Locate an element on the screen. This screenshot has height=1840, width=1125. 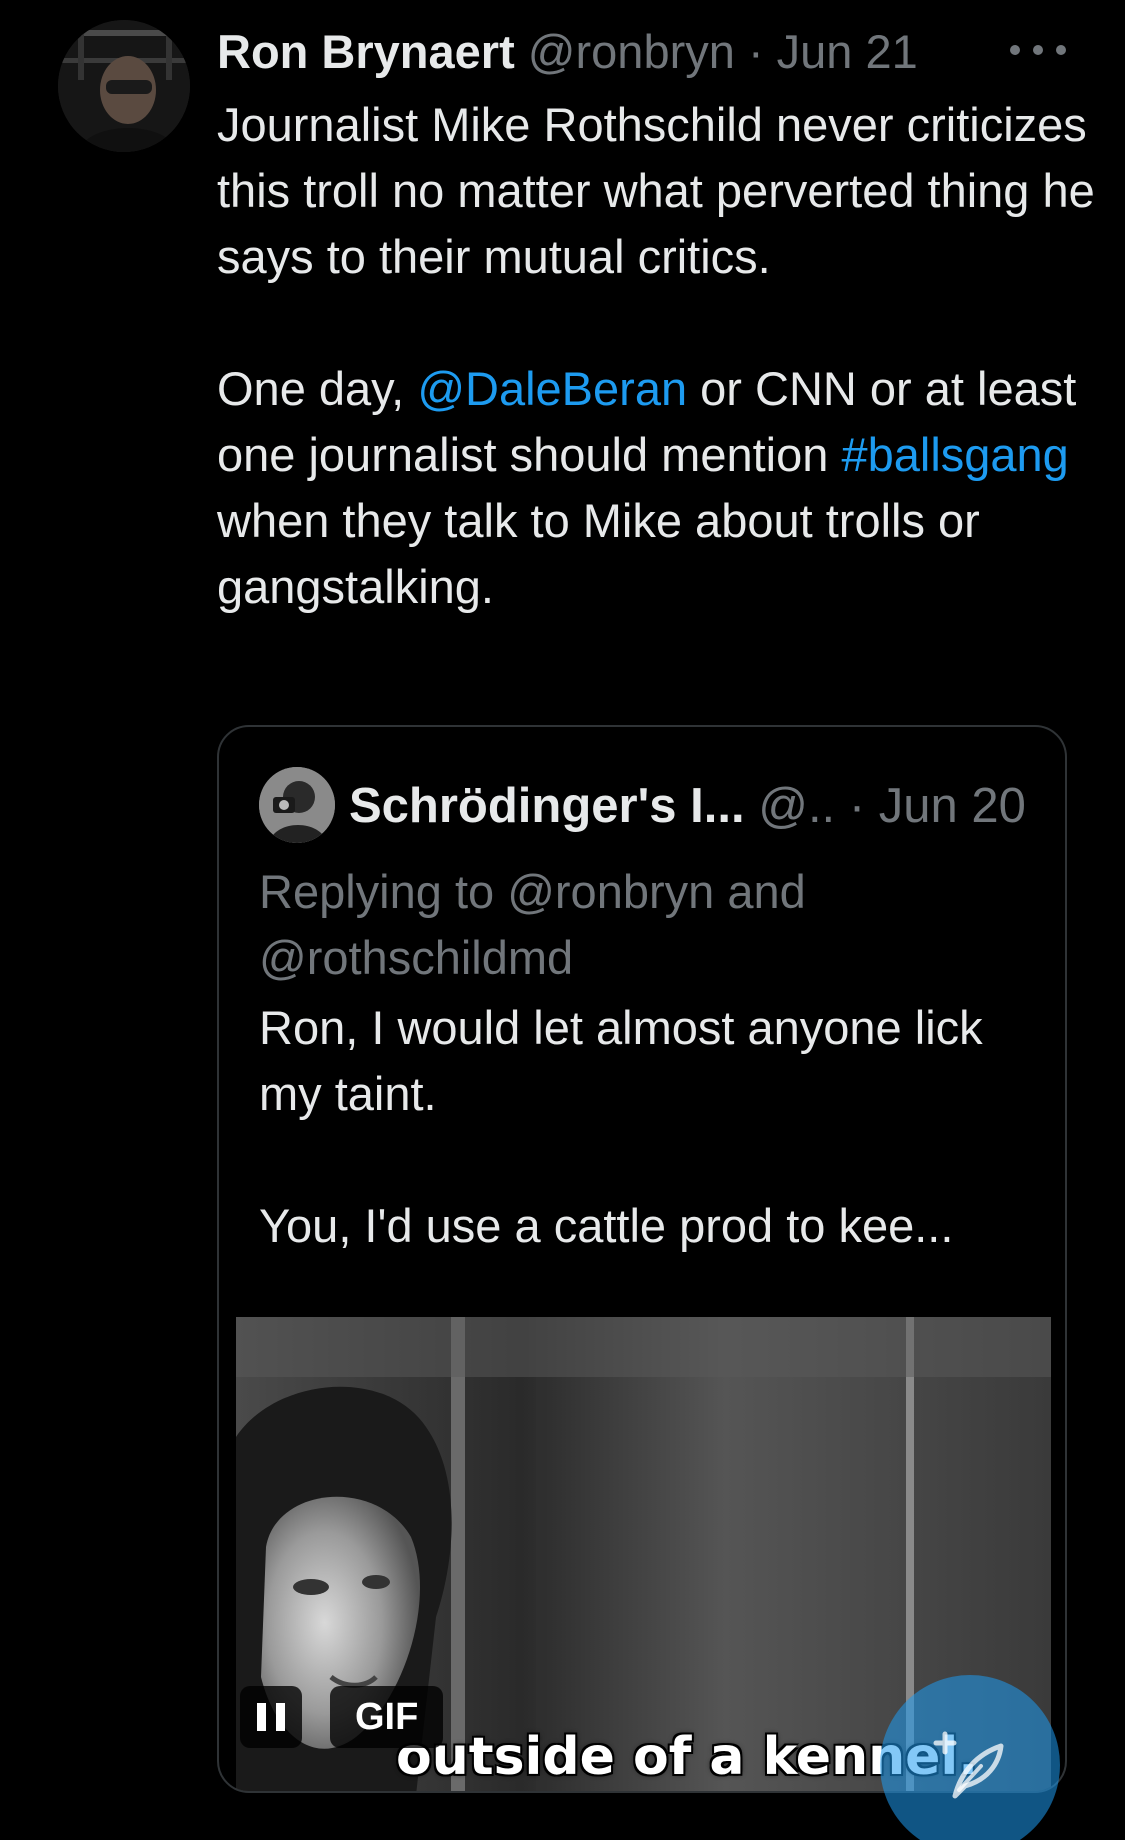
more-options-button is located at coordinates (1038, 50).